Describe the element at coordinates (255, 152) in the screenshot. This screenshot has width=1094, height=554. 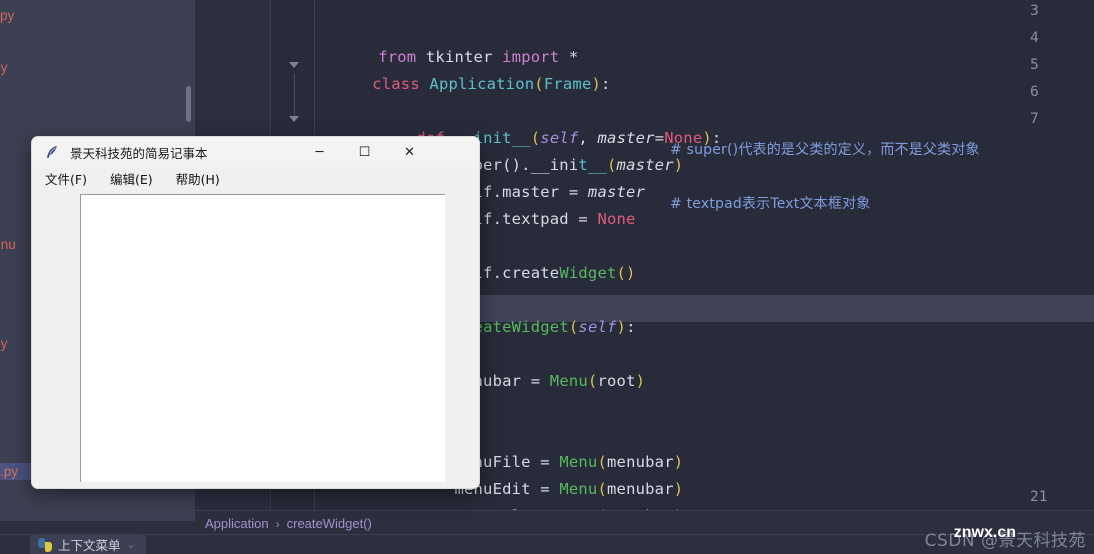
I see `notepad-titlebar: 景天科技苑的简易记事本 ─ ☐ ✕` at that location.